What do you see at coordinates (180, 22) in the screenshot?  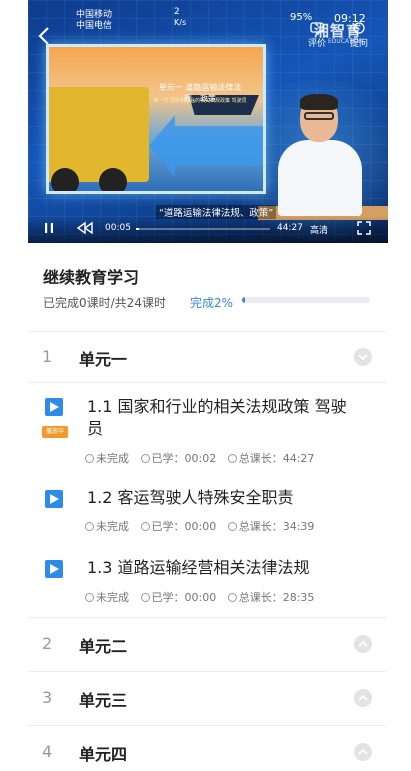 I see `network-speed-unit: K/s` at bounding box center [180, 22].